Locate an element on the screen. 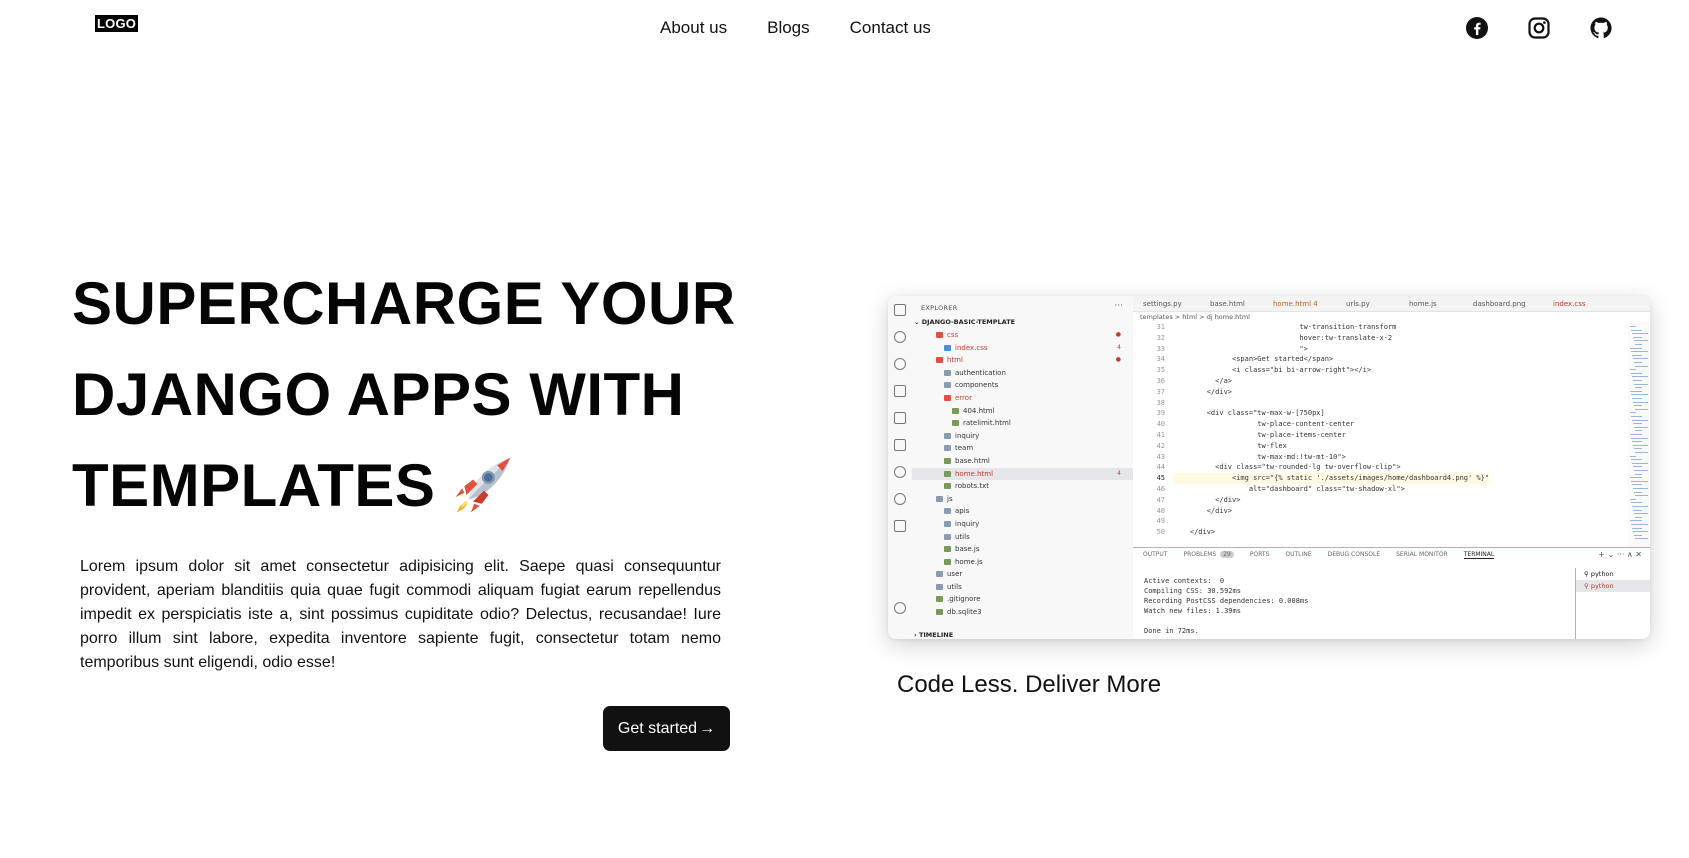 This screenshot has width=1689, height=858. panel-tab: TERMINAL is located at coordinates (1479, 555).